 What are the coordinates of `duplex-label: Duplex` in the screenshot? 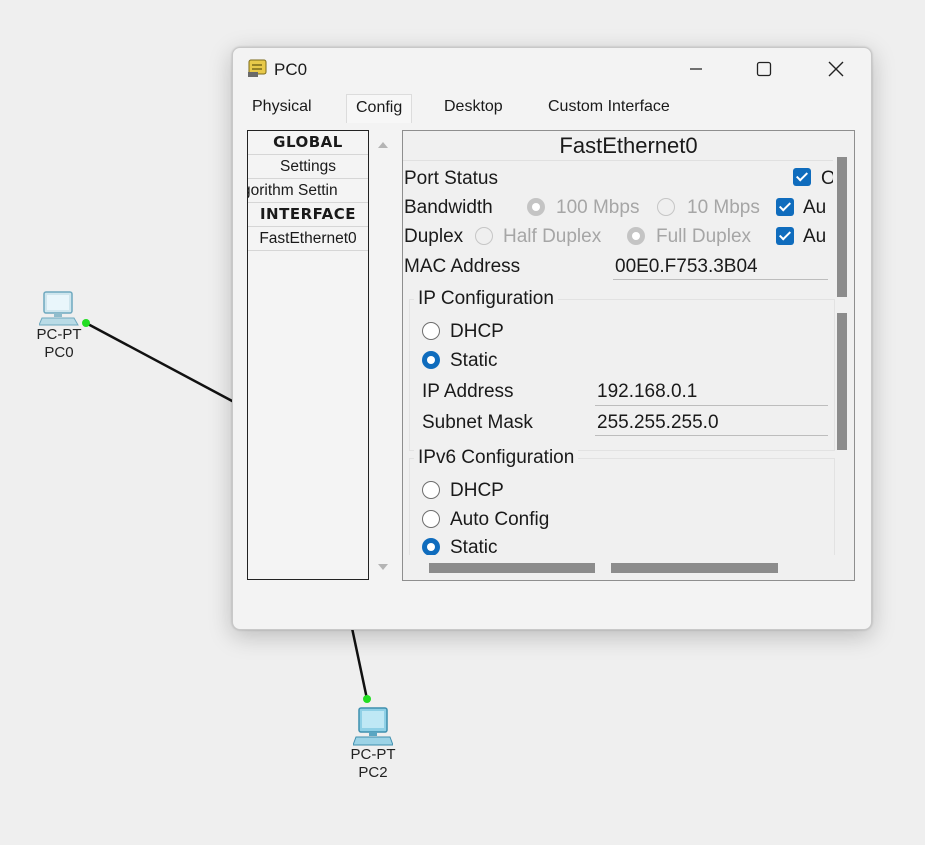 It's located at (434, 236).